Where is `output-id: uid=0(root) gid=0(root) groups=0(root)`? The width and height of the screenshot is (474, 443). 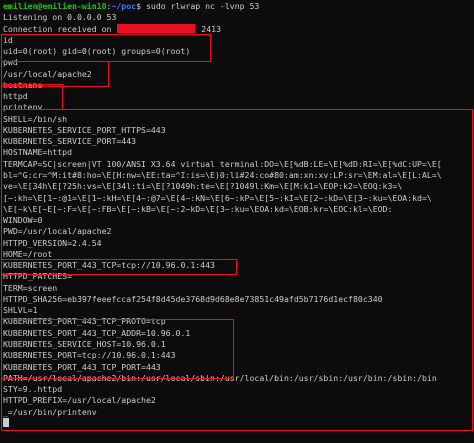 output-id: uid=0(root) gid=0(root) groups=0(root) is located at coordinates (97, 51).